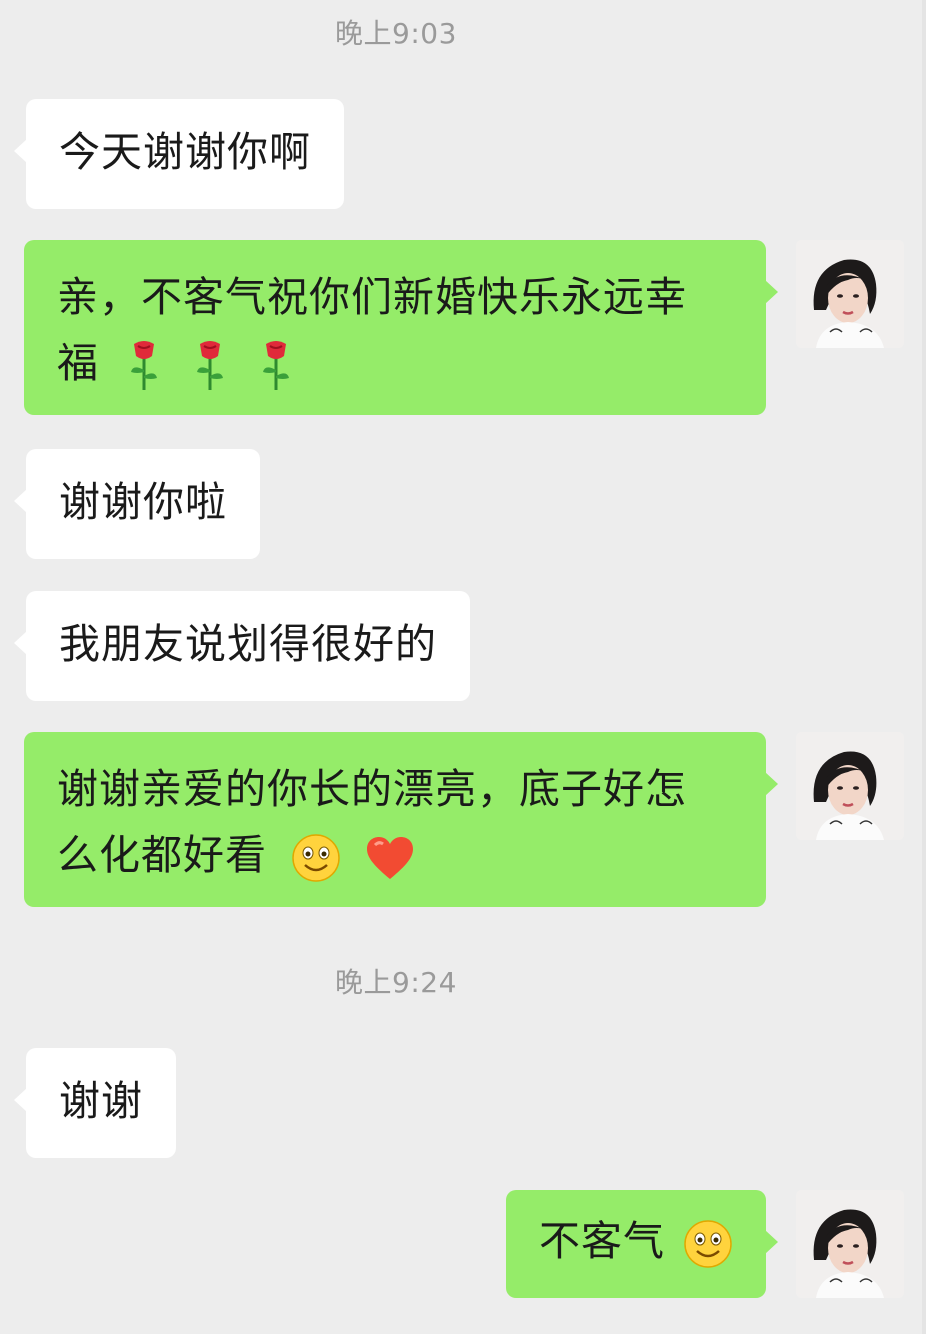  Describe the element at coordinates (396, 982) in the screenshot. I see `timestamp: 晚上9:24` at that location.